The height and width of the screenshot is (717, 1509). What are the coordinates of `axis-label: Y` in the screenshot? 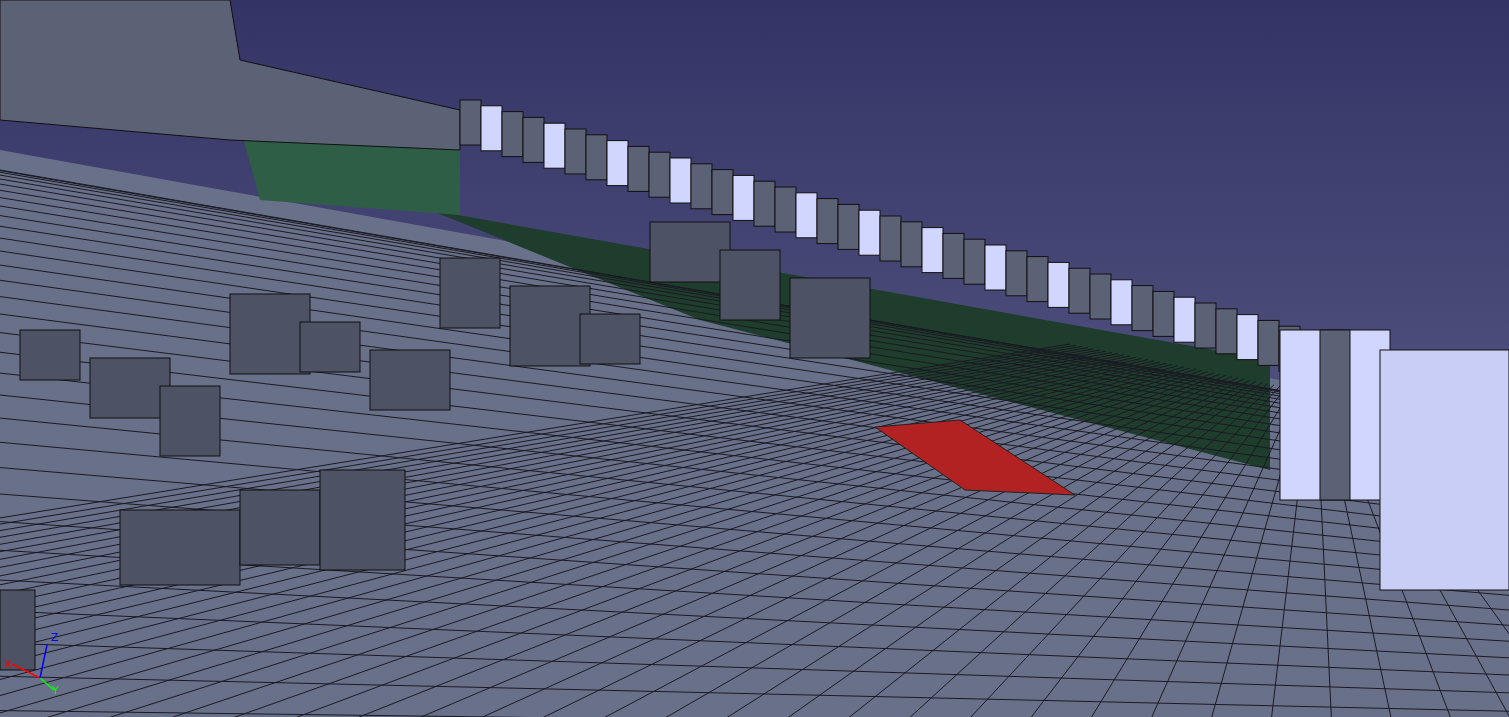 It's located at (55, 690).